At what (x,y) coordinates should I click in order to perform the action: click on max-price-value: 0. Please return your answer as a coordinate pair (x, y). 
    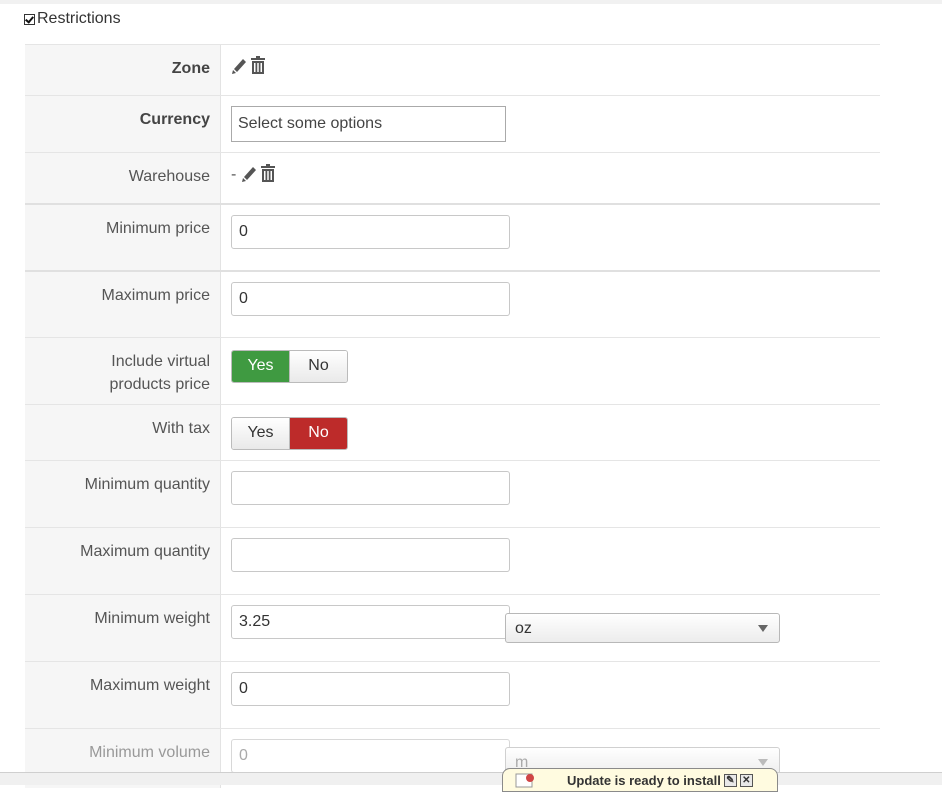
    Looking at the image, I should click on (550, 304).